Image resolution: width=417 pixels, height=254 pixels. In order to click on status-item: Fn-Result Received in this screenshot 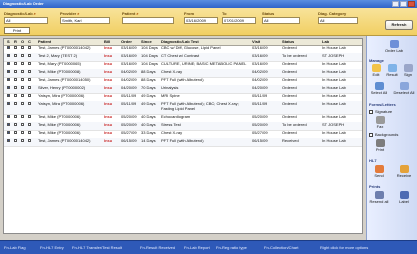, I will do `click(158, 247)`.